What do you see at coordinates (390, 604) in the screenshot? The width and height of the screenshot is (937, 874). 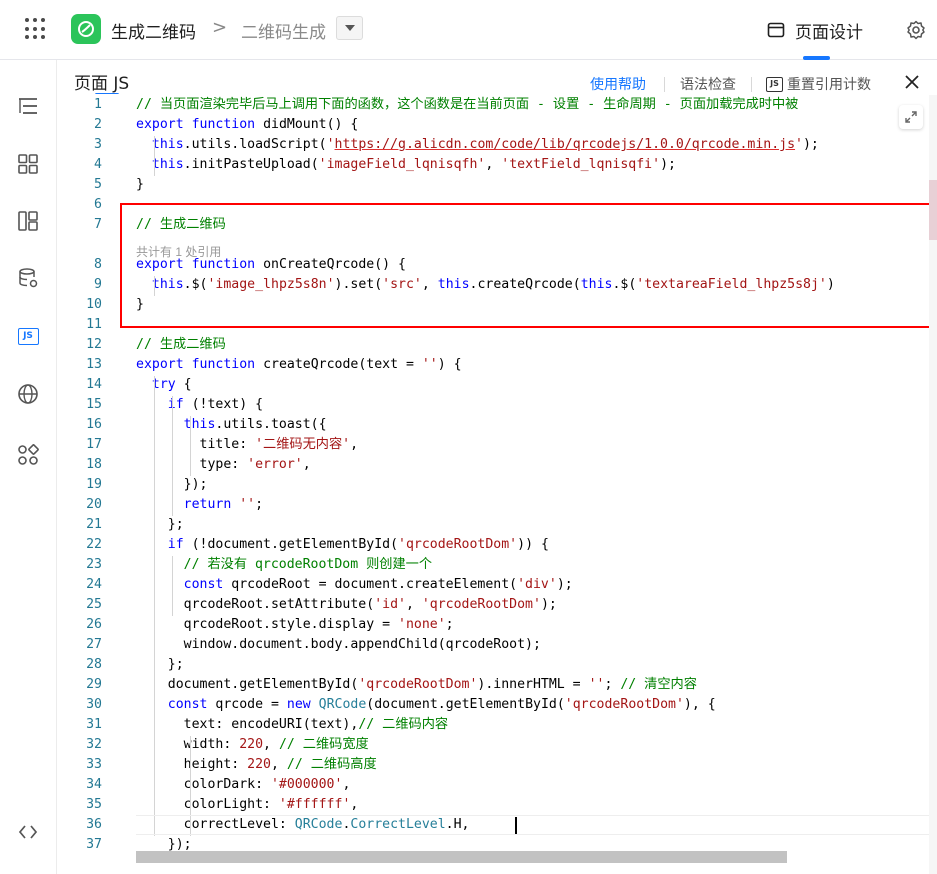 I see `code-token: 'id'` at bounding box center [390, 604].